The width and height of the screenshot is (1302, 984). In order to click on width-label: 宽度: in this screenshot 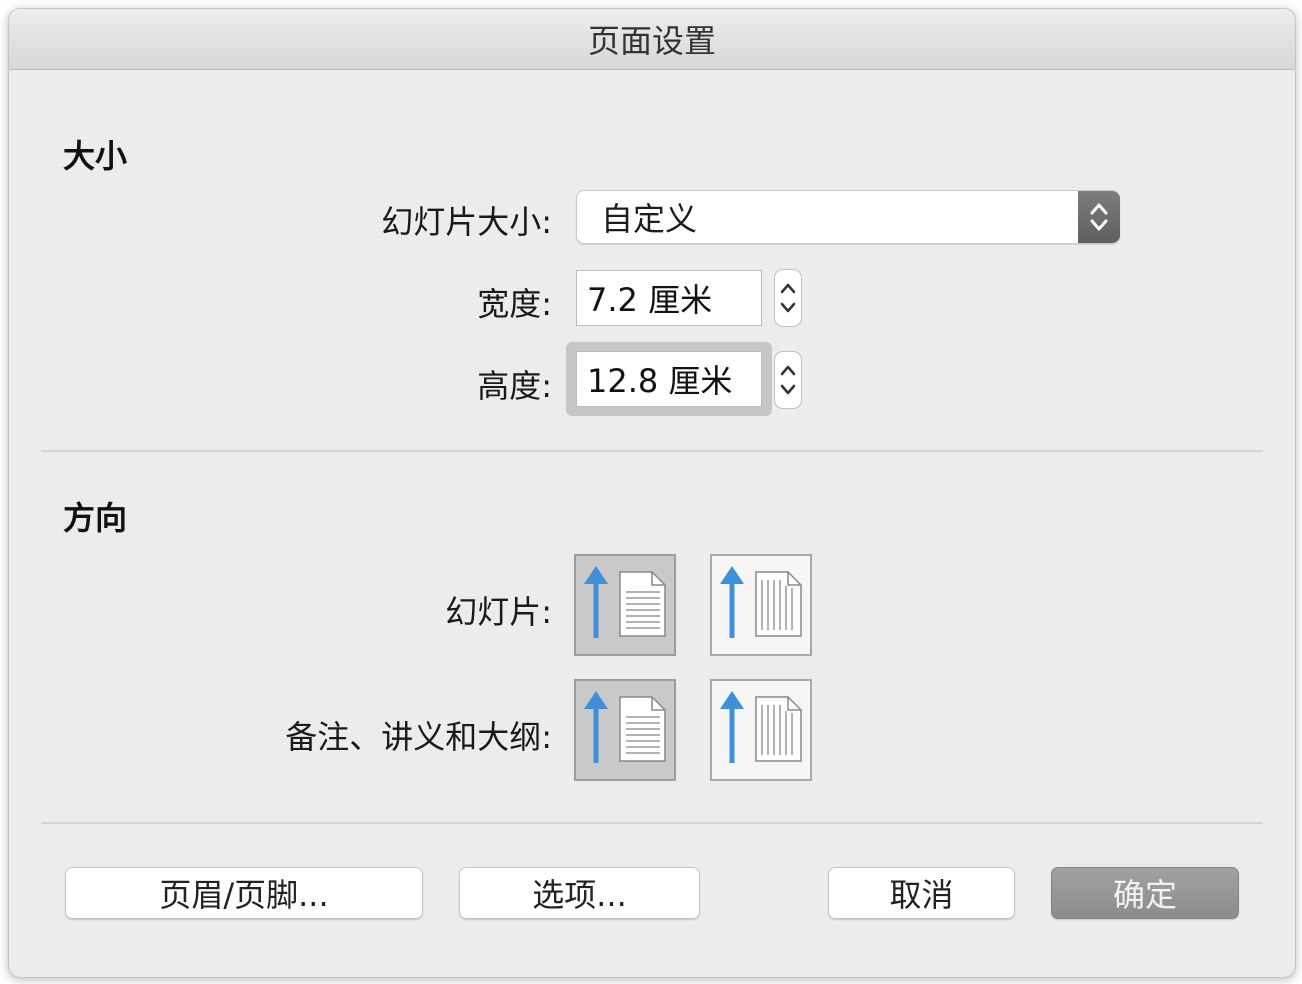, I will do `click(514, 304)`.